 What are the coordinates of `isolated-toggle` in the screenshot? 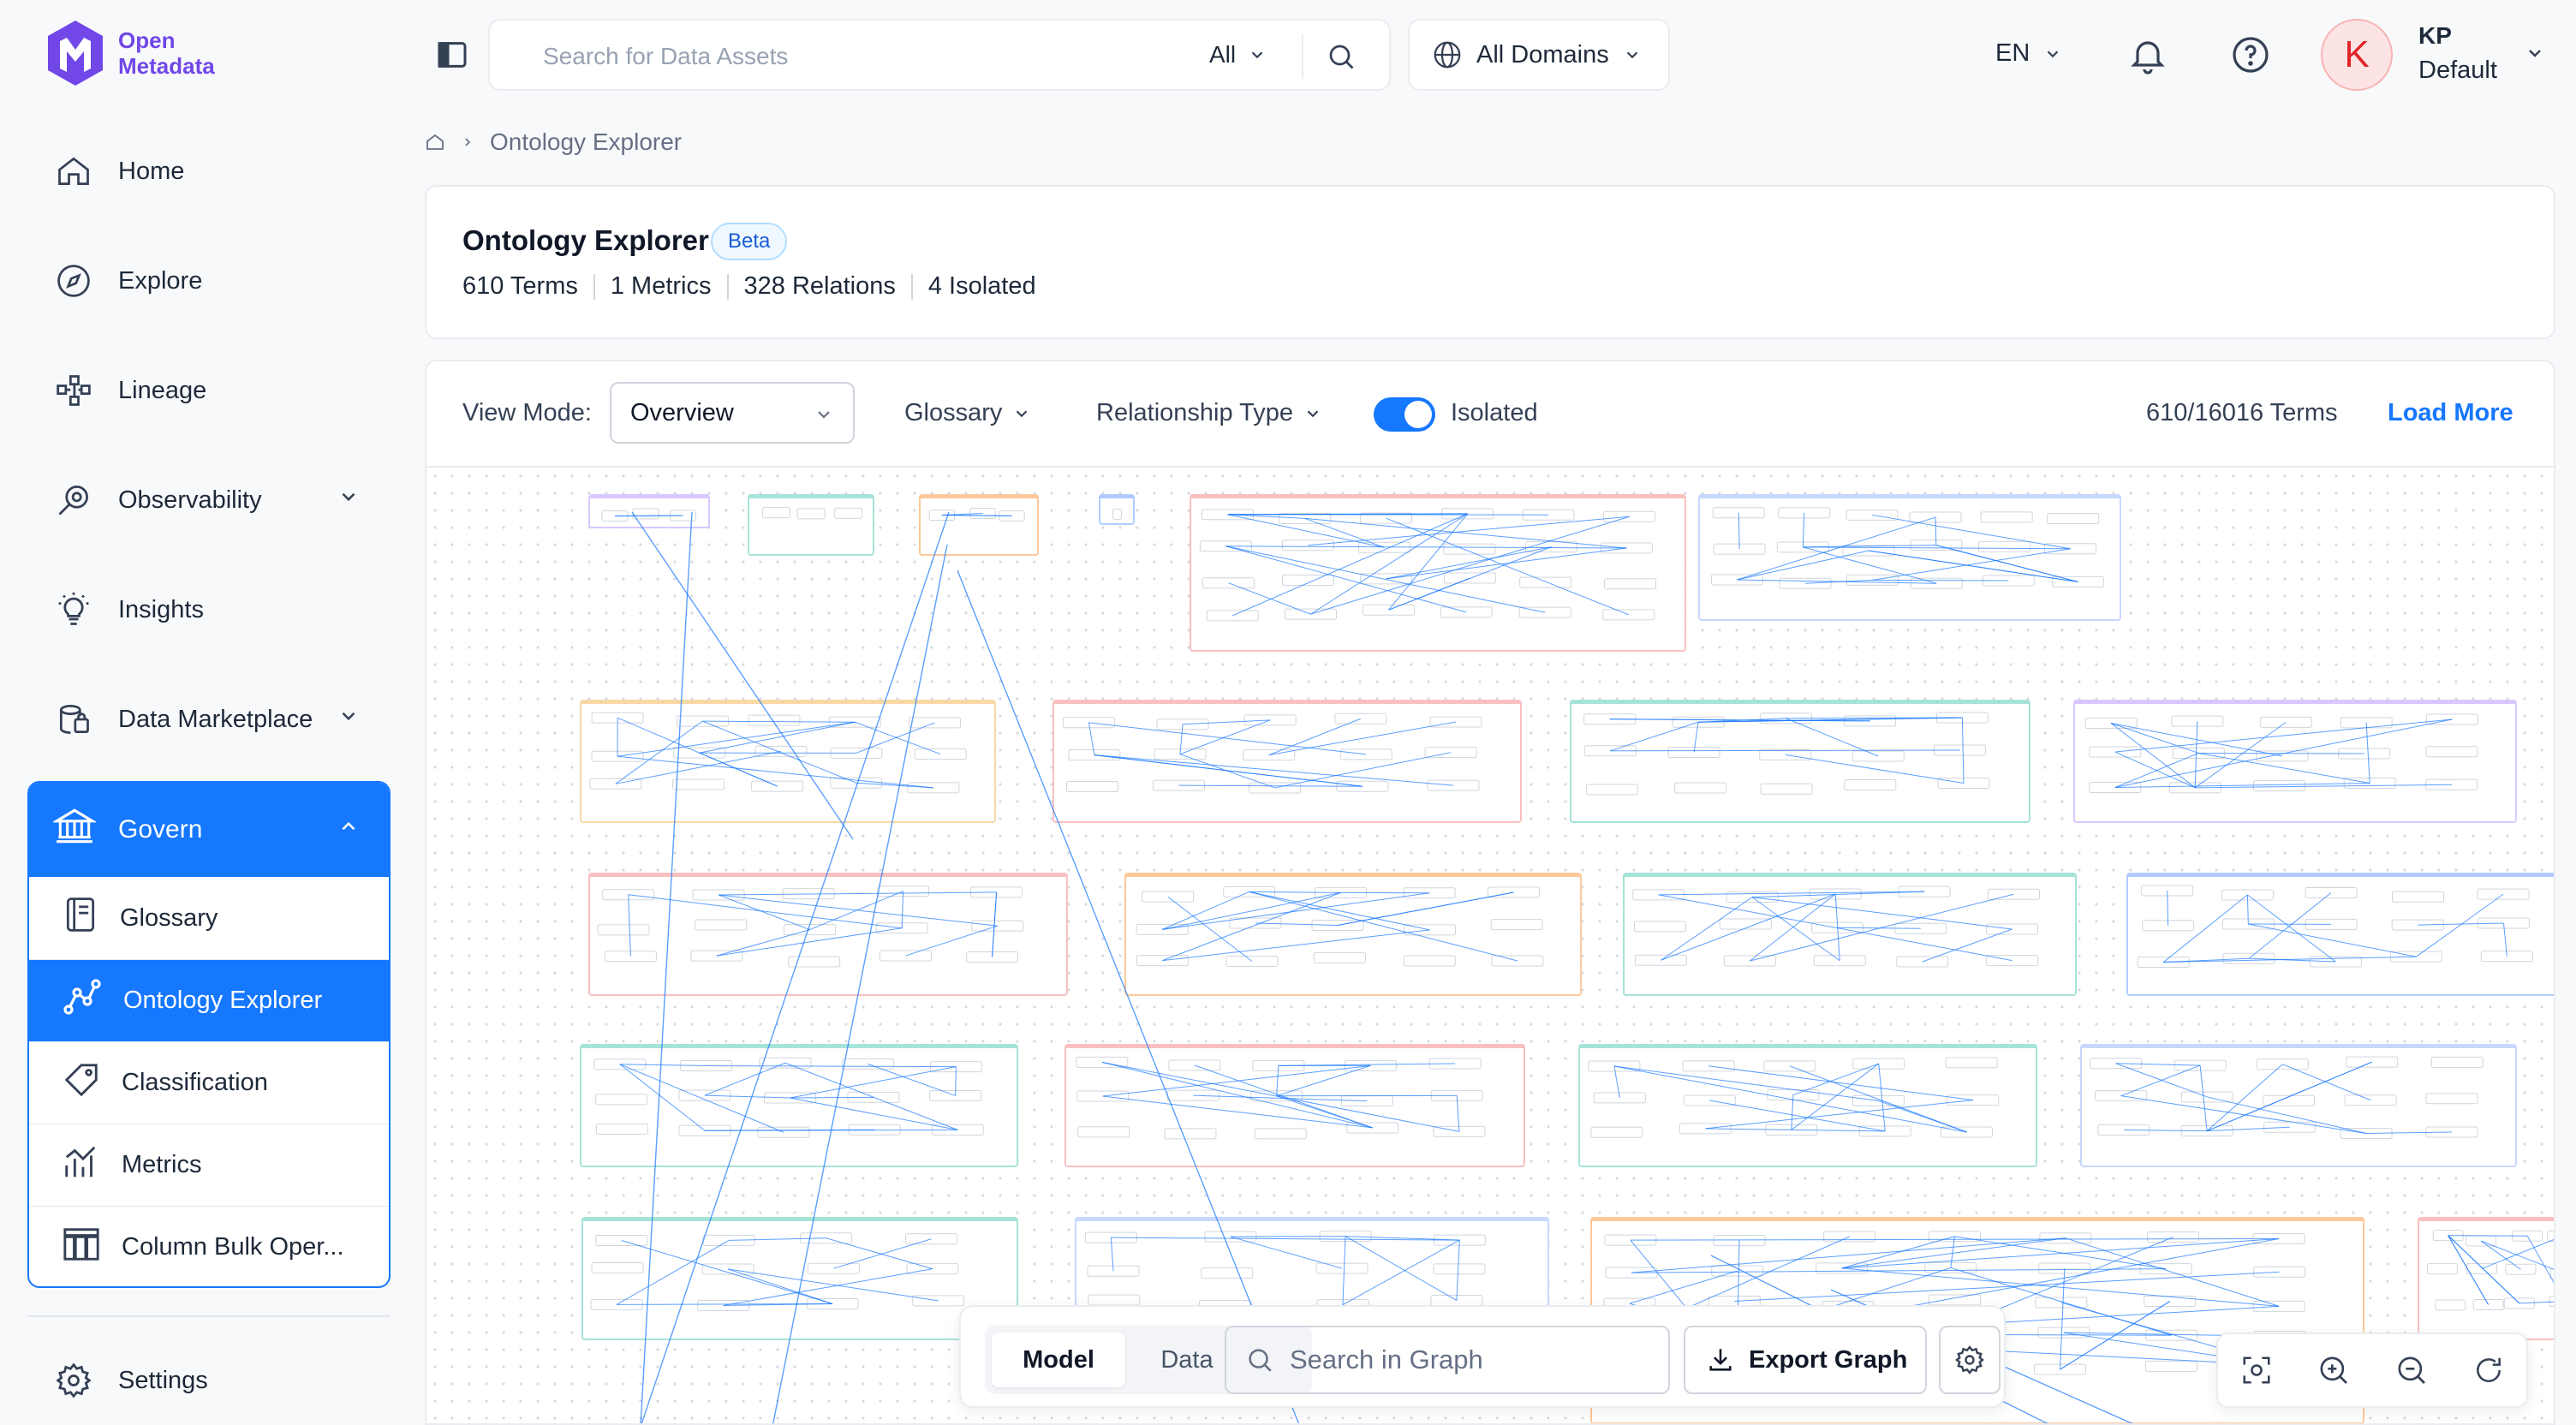 It's located at (1404, 414).